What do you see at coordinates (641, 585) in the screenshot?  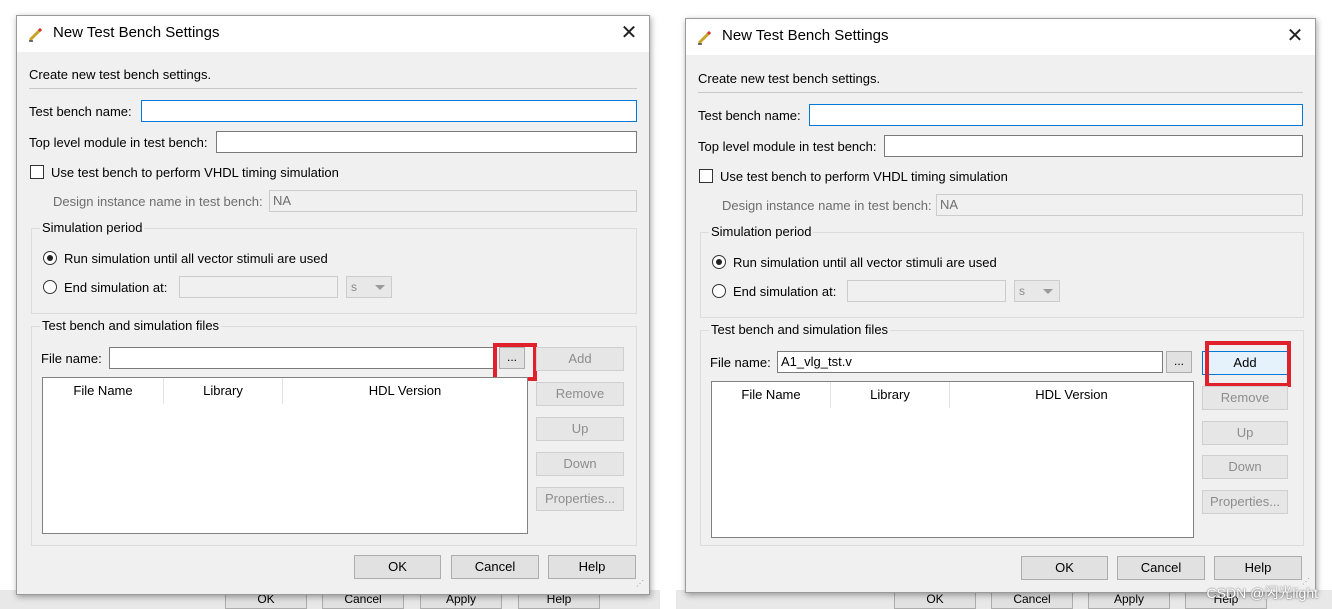 I see `resize-grip-icon: ⋰` at bounding box center [641, 585].